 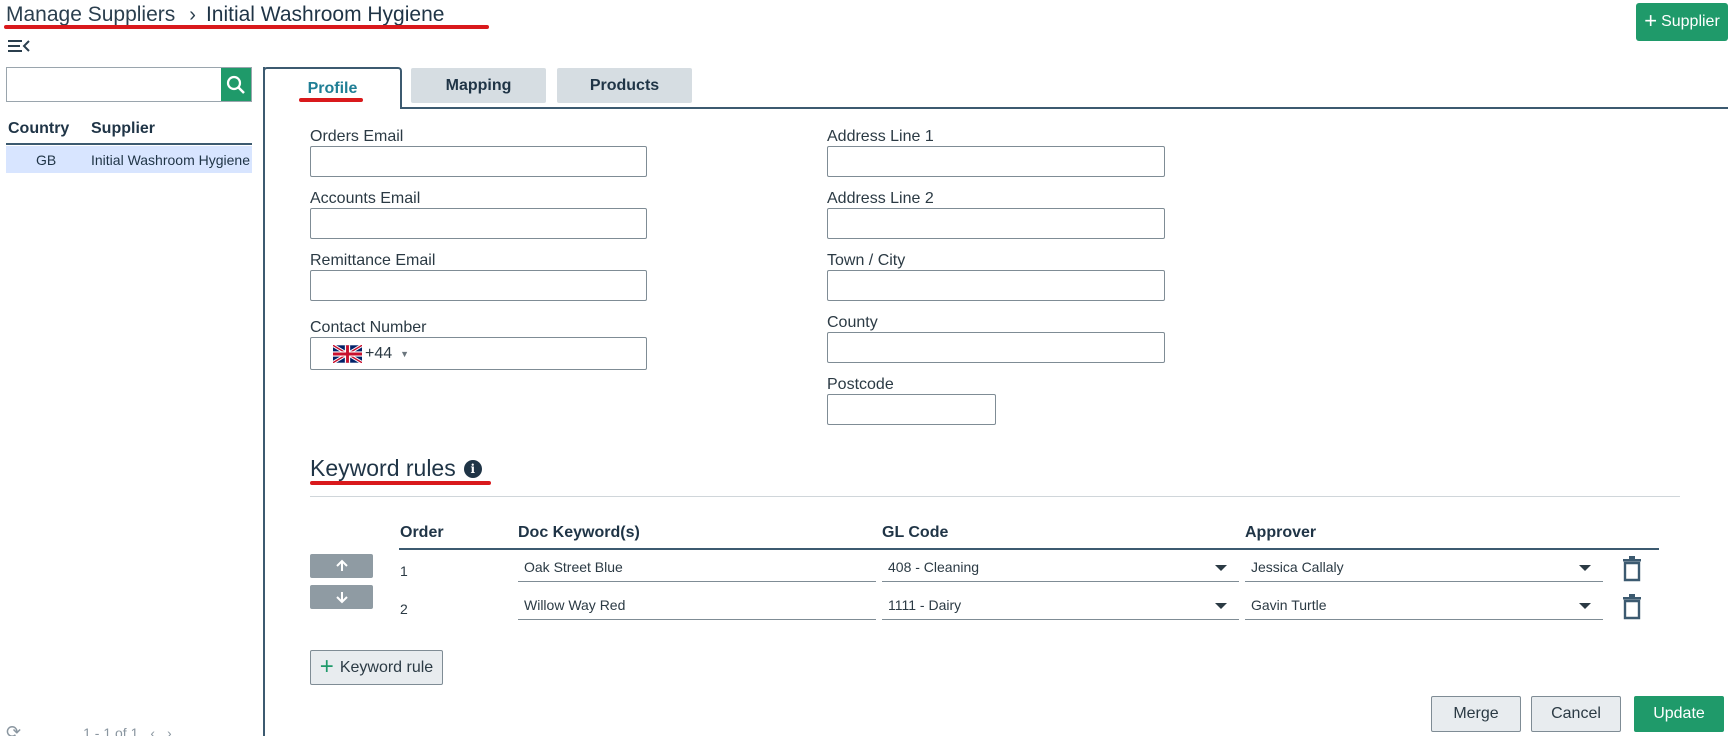 I want to click on add-keyword-rule-button: + Keyword rule, so click(x=376, y=667).